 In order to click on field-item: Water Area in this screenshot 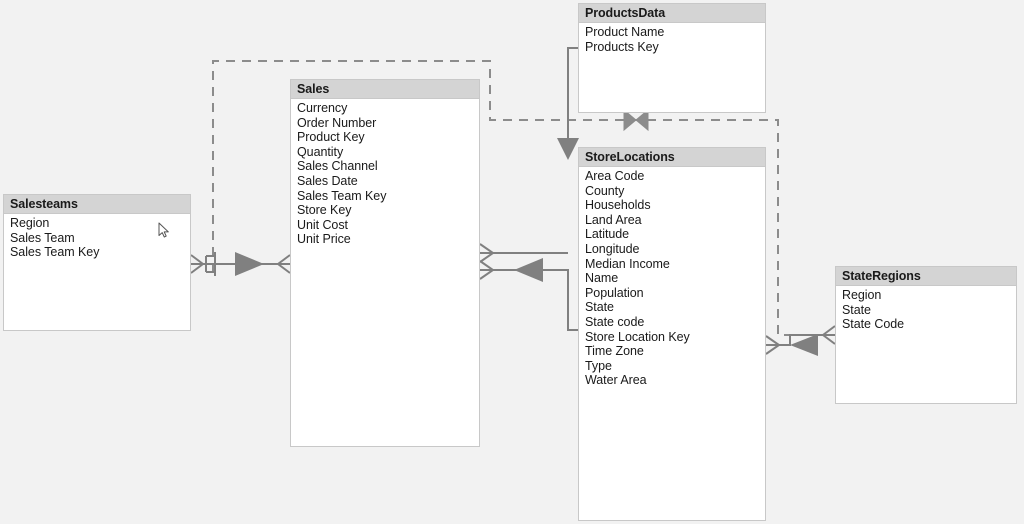, I will do `click(675, 380)`.